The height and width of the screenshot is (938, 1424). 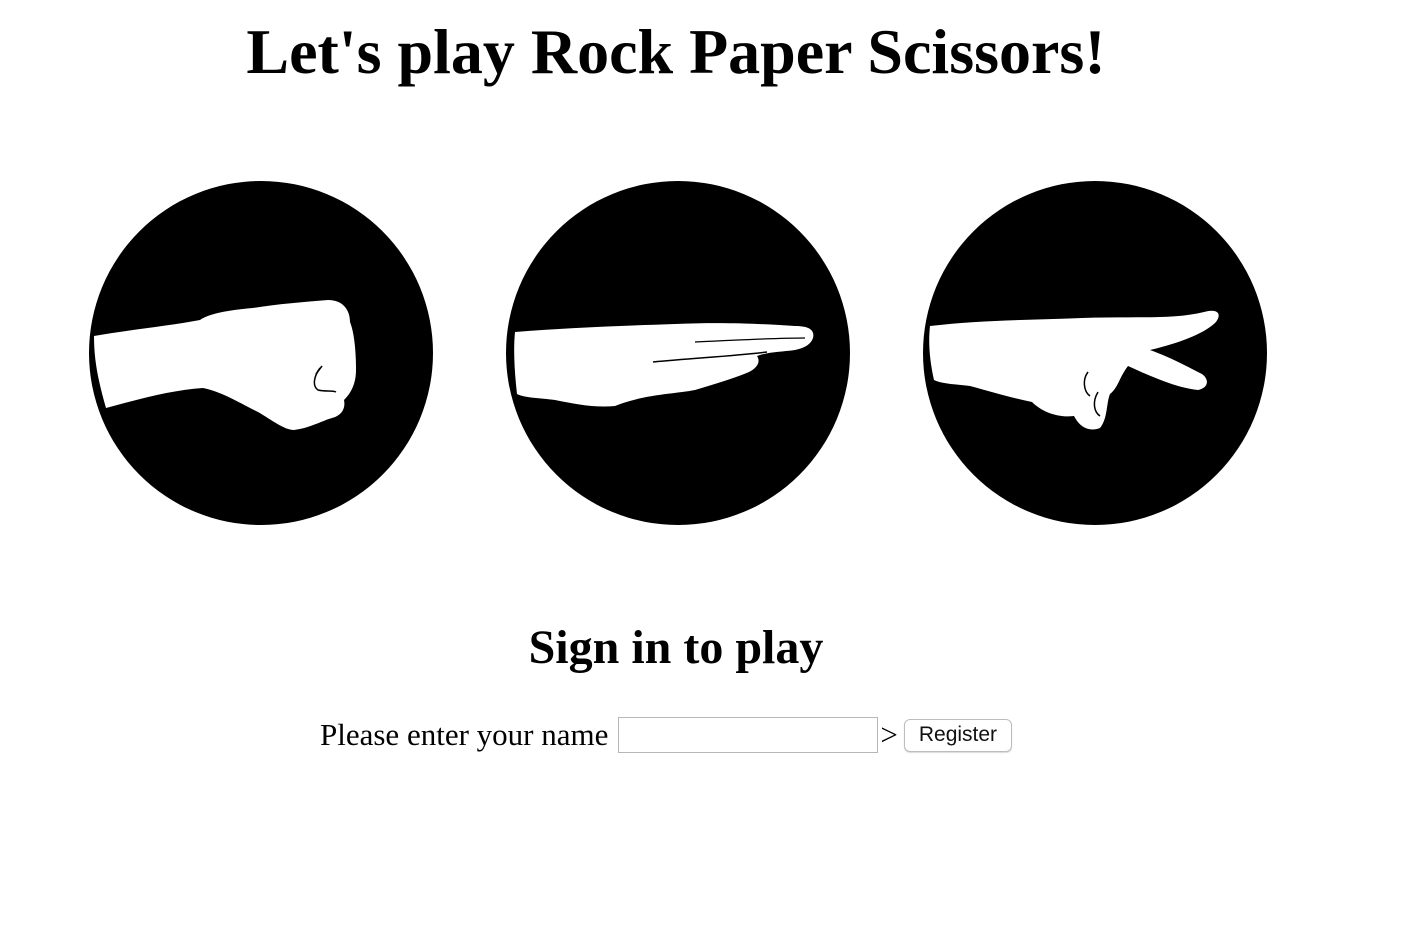 I want to click on scissors-choice, so click(x=1095, y=353).